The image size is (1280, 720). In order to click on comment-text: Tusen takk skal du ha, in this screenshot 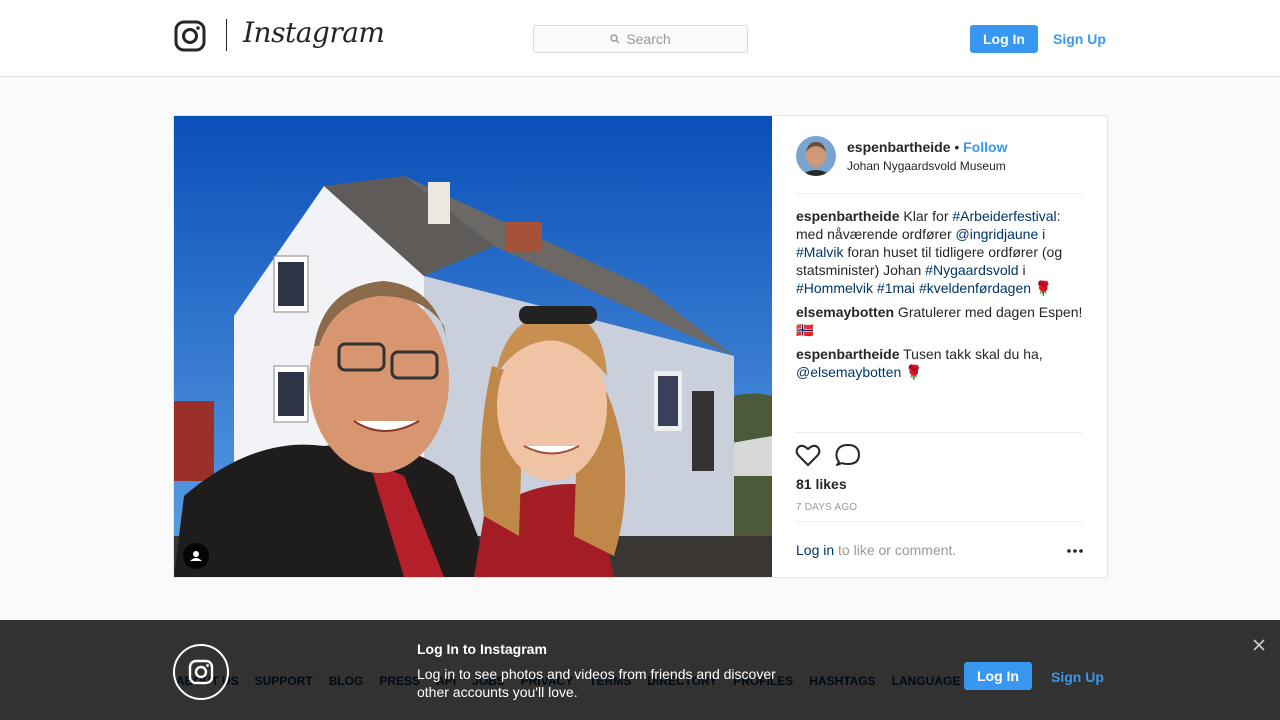, I will do `click(971, 354)`.